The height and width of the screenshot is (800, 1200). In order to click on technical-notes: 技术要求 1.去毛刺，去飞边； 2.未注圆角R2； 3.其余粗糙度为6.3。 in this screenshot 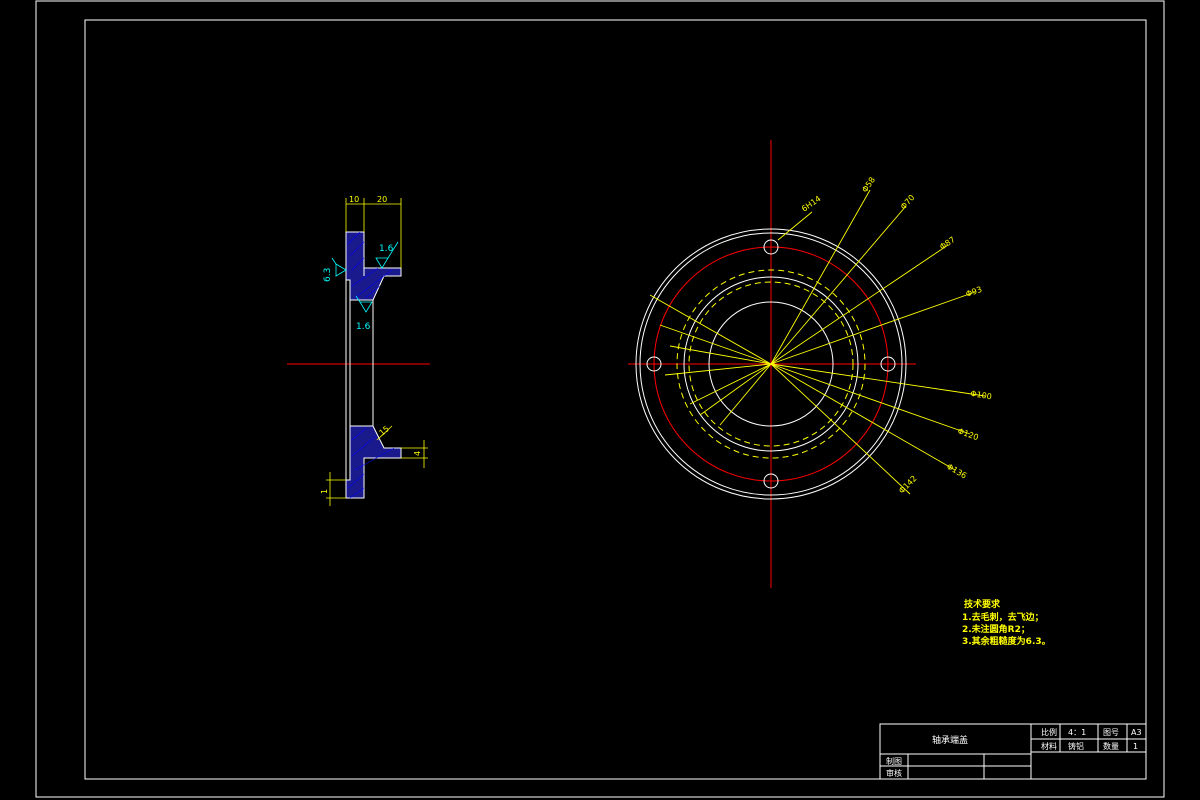, I will do `click(1006, 622)`.